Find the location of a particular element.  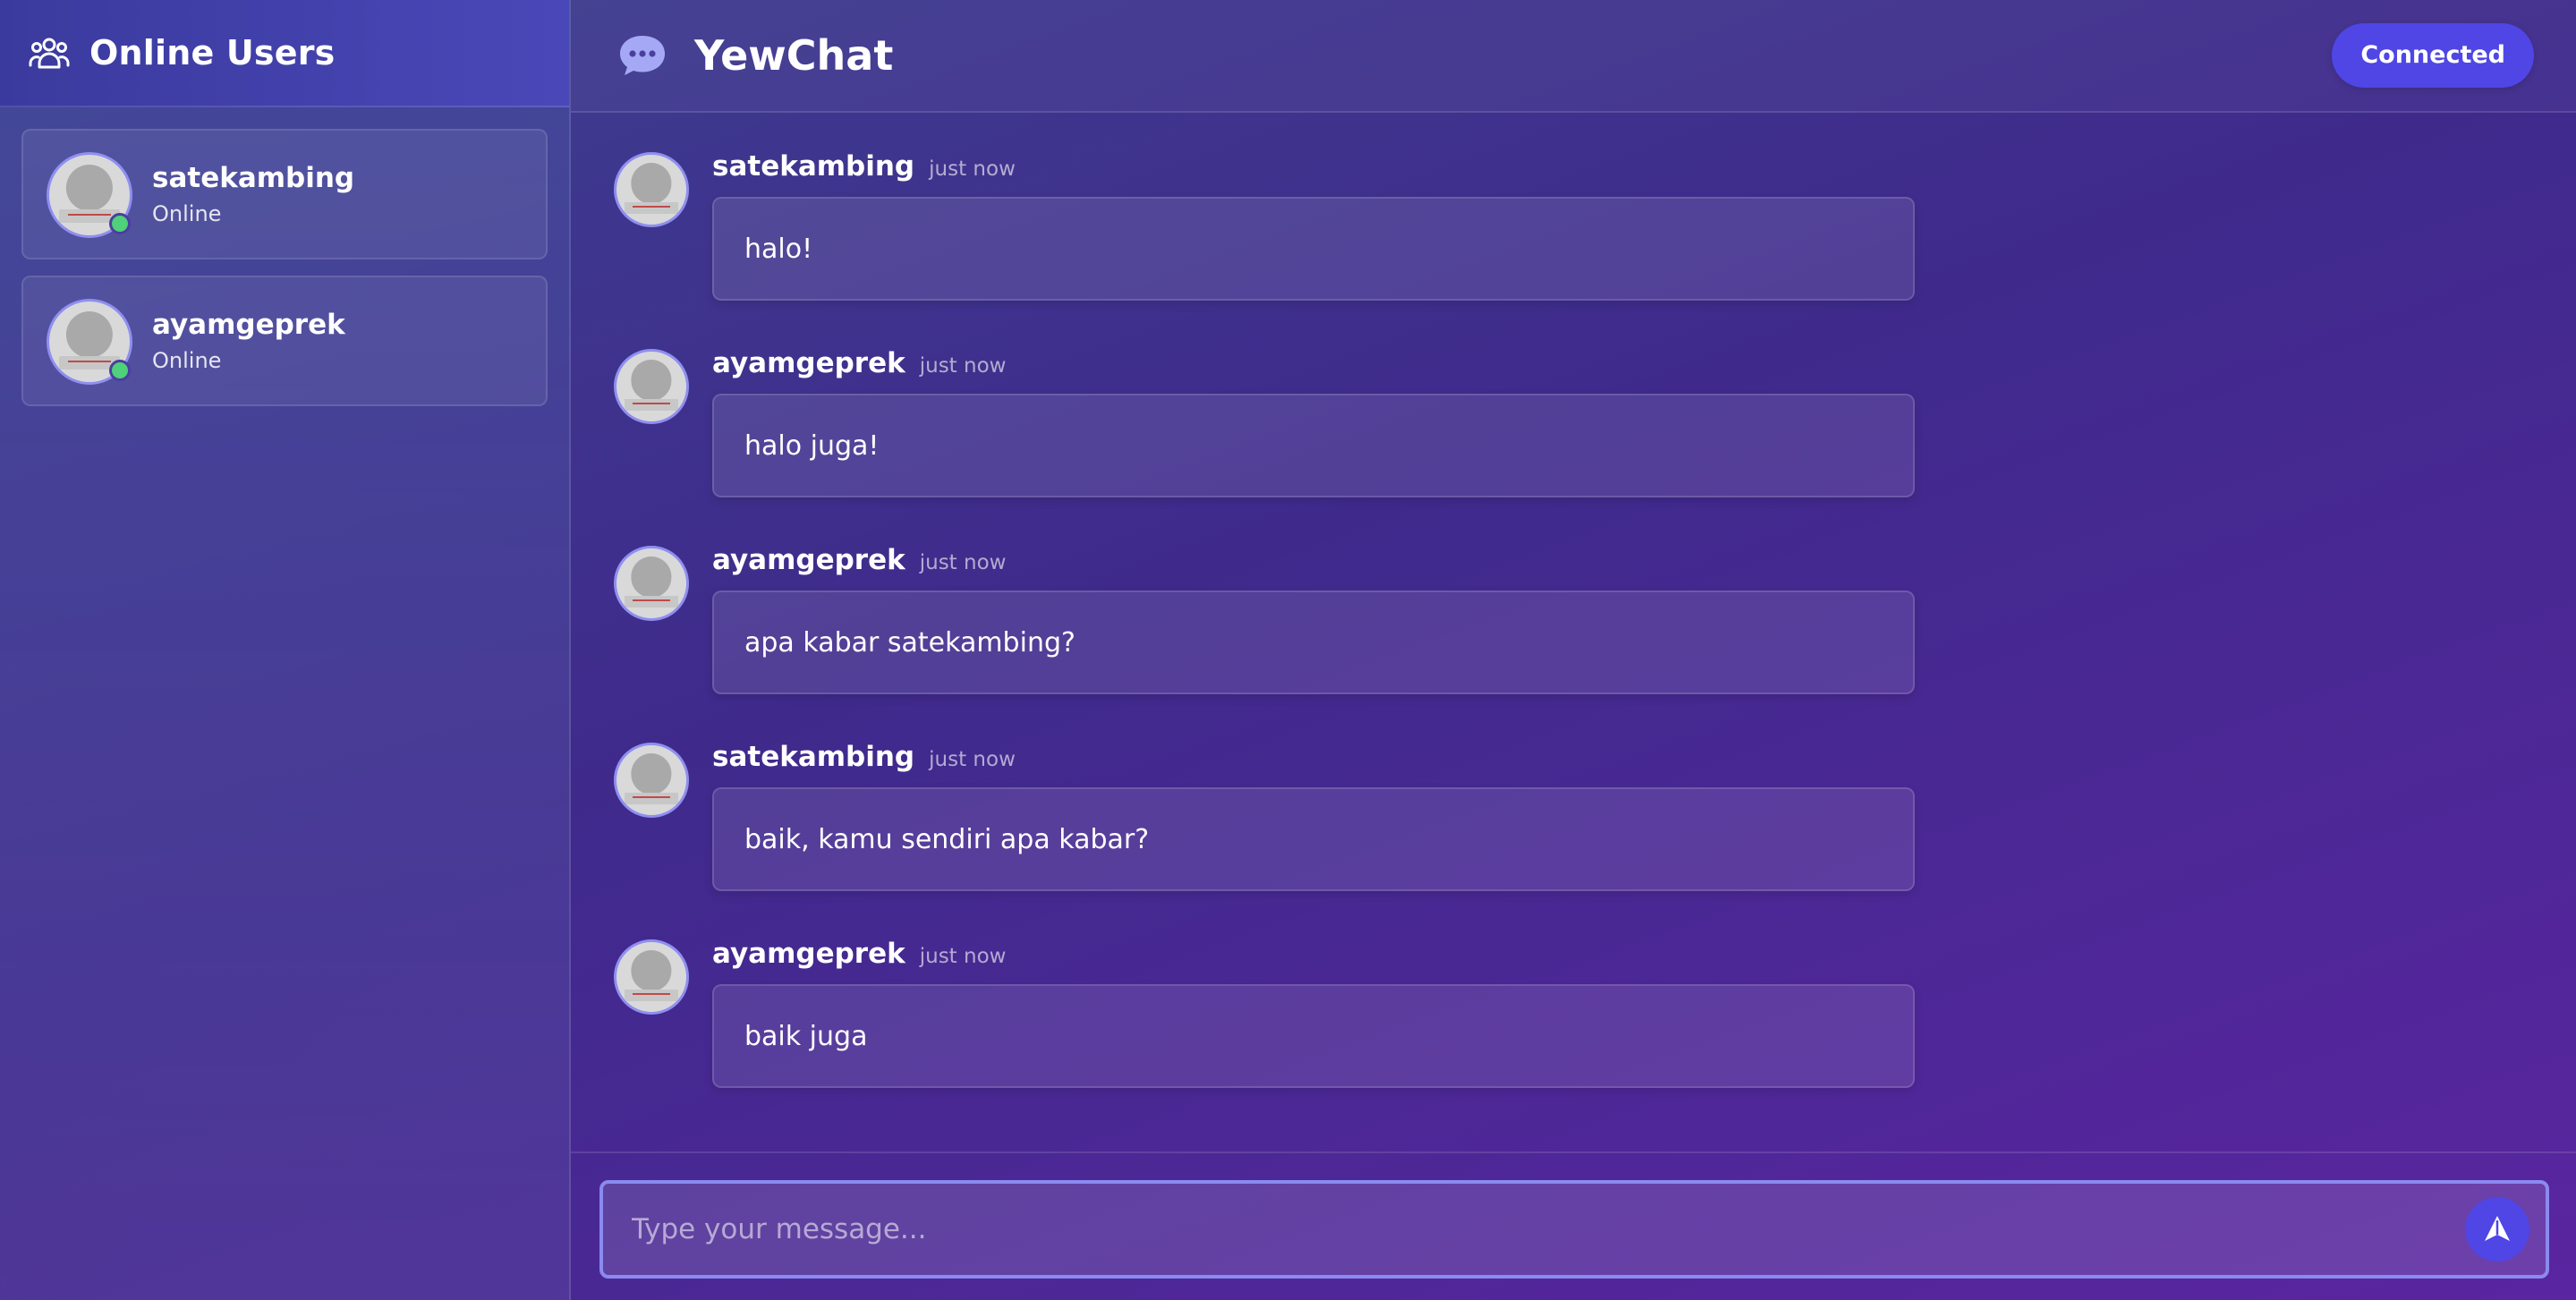

user-card-satekambing: satekambing Online is located at coordinates (284, 194).